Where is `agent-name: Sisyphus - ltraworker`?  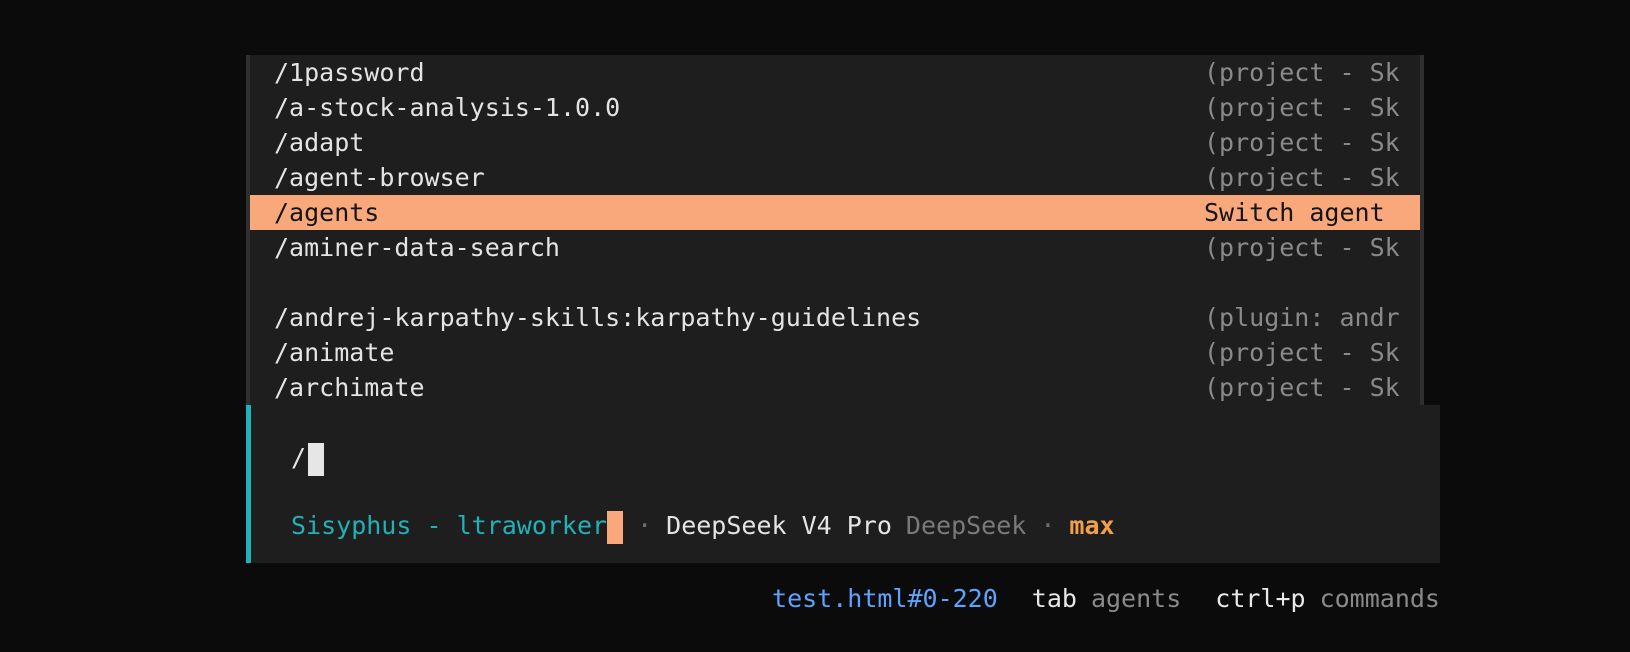
agent-name: Sisyphus - ltraworker is located at coordinates (449, 525).